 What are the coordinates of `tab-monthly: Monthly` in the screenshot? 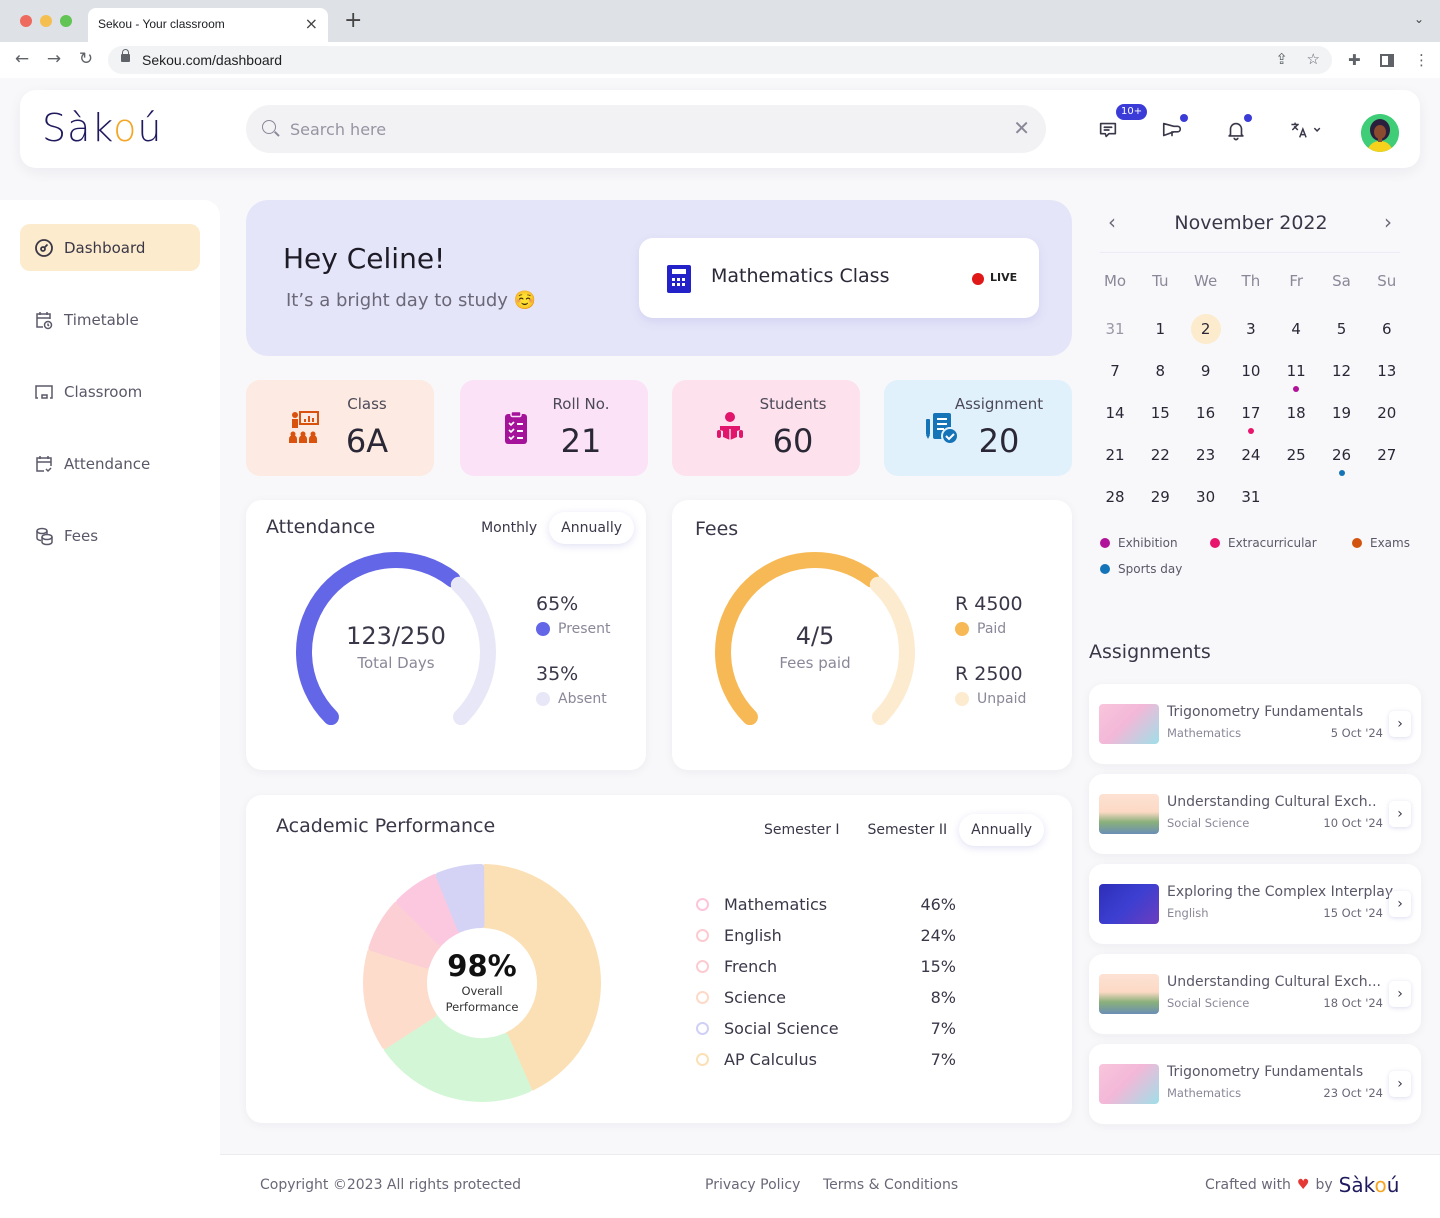 It's located at (509, 528).